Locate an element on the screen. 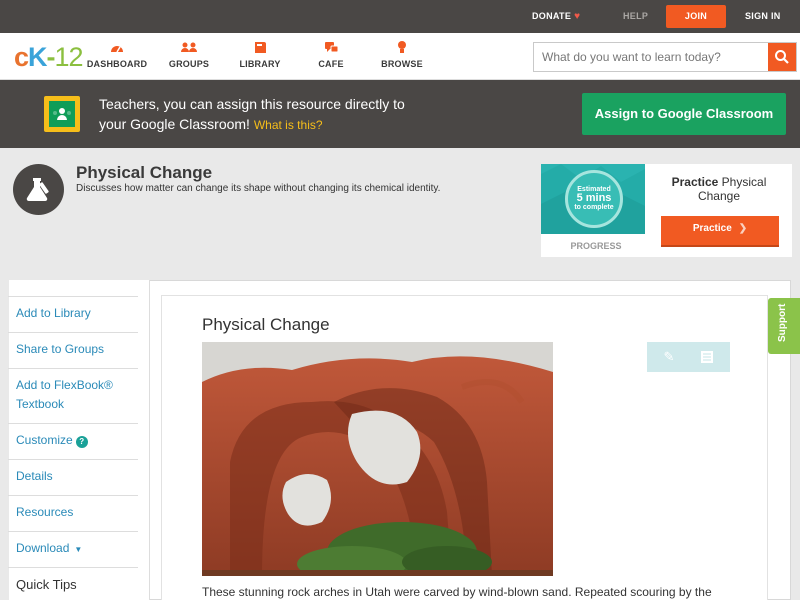 The image size is (800, 600). customize-link: Customize? is located at coordinates (52, 440).